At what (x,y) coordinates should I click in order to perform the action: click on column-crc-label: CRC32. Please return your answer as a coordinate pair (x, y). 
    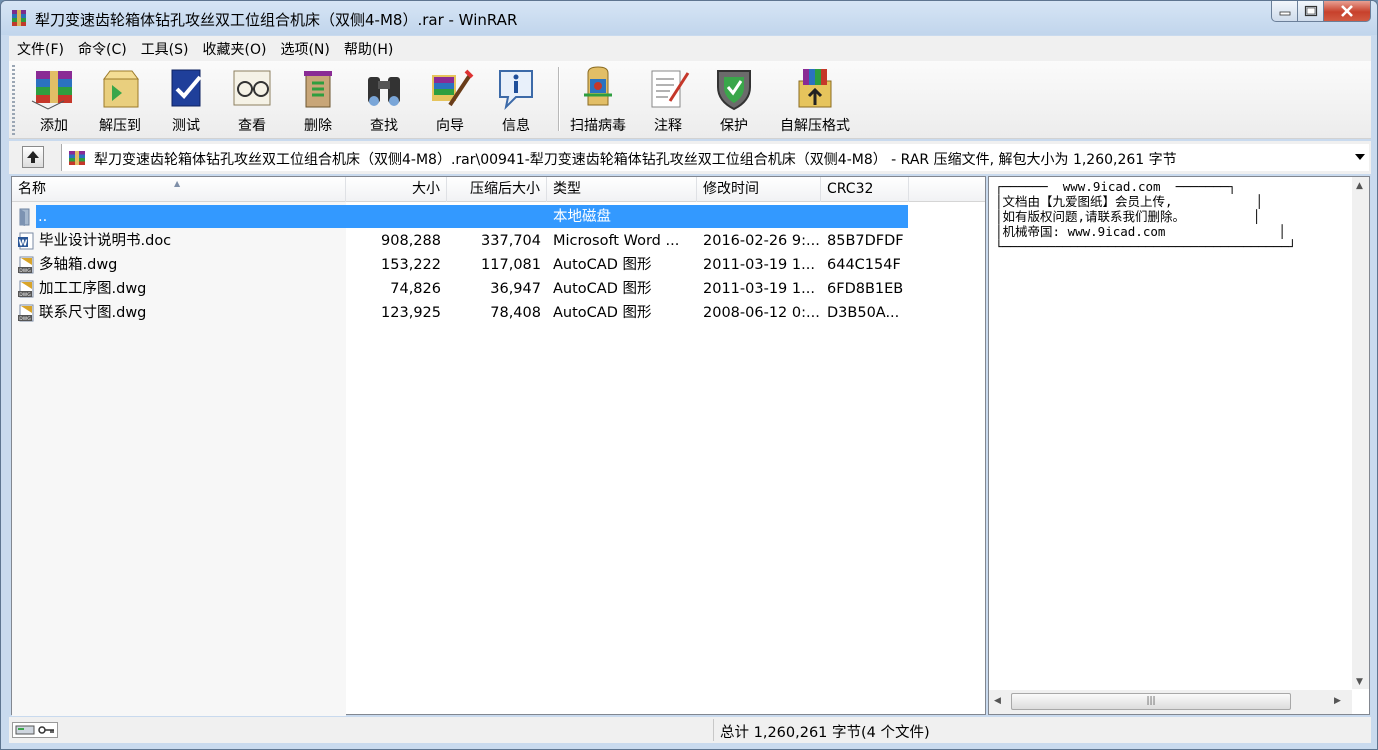
    Looking at the image, I should click on (850, 189).